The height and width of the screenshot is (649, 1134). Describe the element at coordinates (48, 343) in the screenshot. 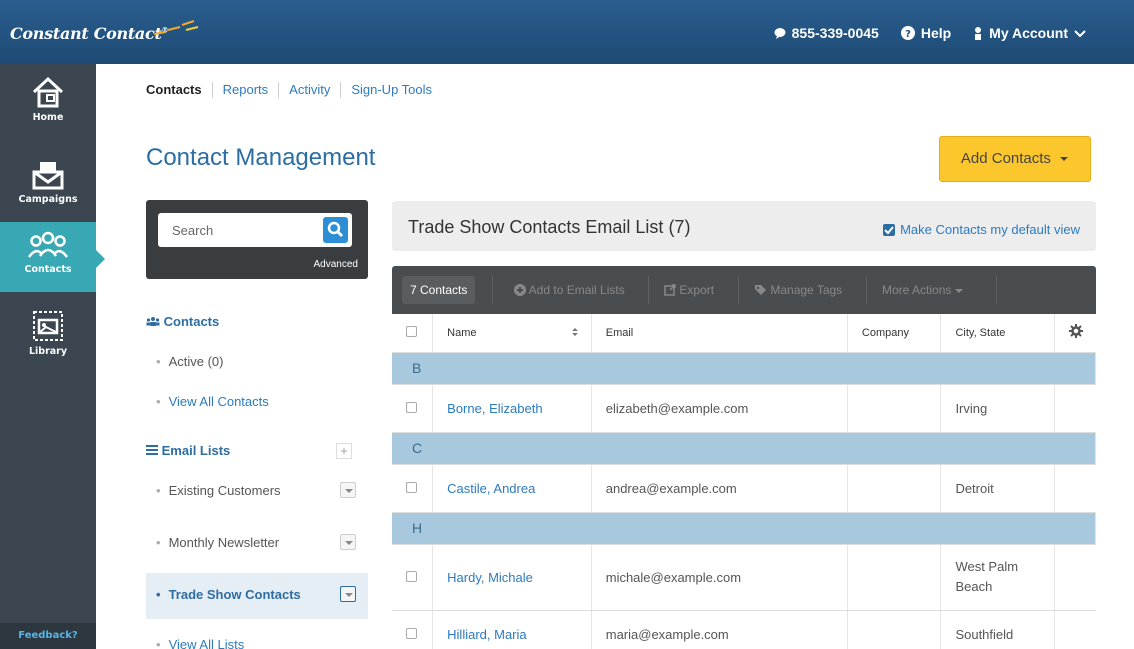

I see `rail-item-library: Library` at that location.